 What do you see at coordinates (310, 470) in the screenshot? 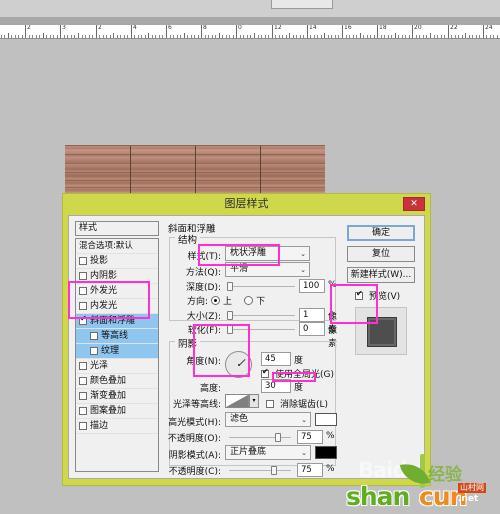
I see `shadow-opacity-input: 75` at bounding box center [310, 470].